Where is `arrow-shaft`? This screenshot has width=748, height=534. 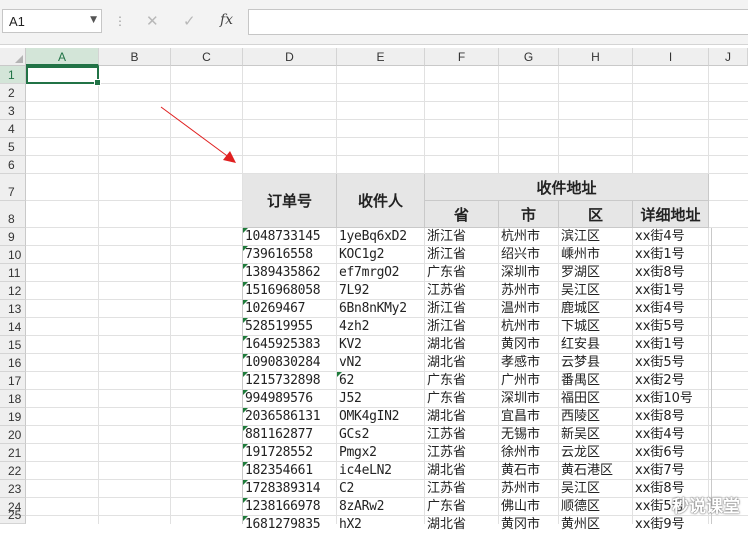 arrow-shaft is located at coordinates (195, 132).